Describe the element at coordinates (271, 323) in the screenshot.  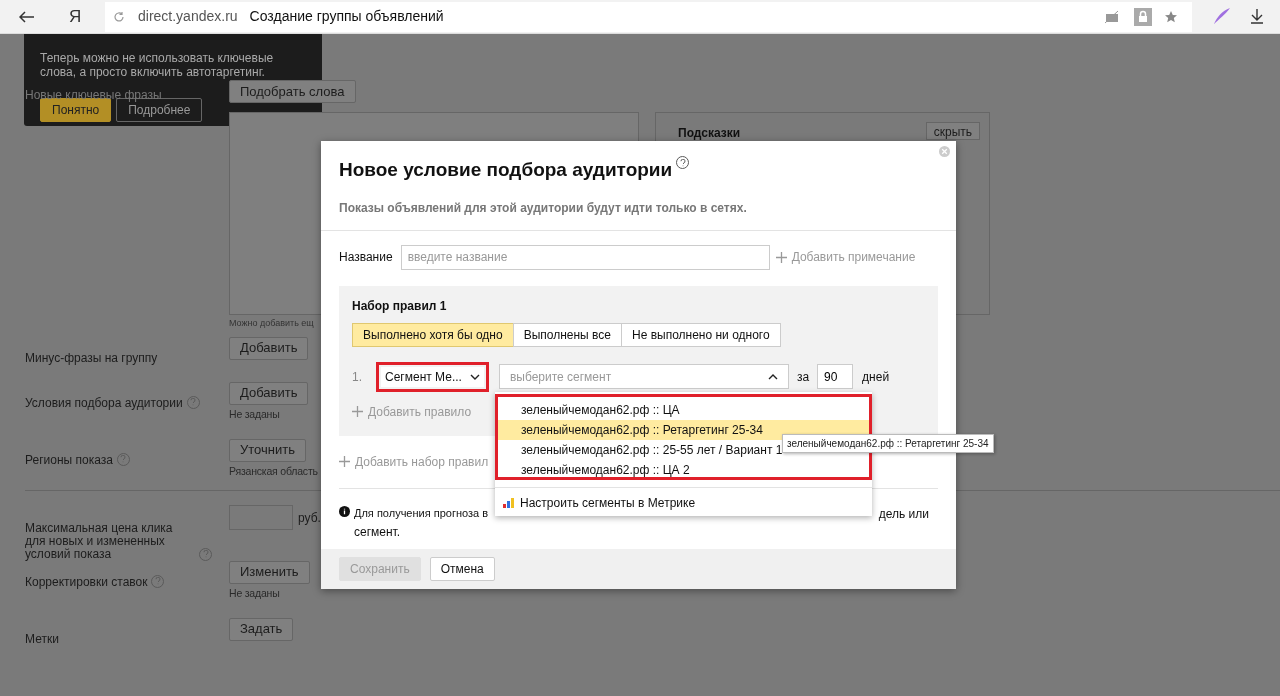
I see `field-hint: Можно добавить ещ` at that location.